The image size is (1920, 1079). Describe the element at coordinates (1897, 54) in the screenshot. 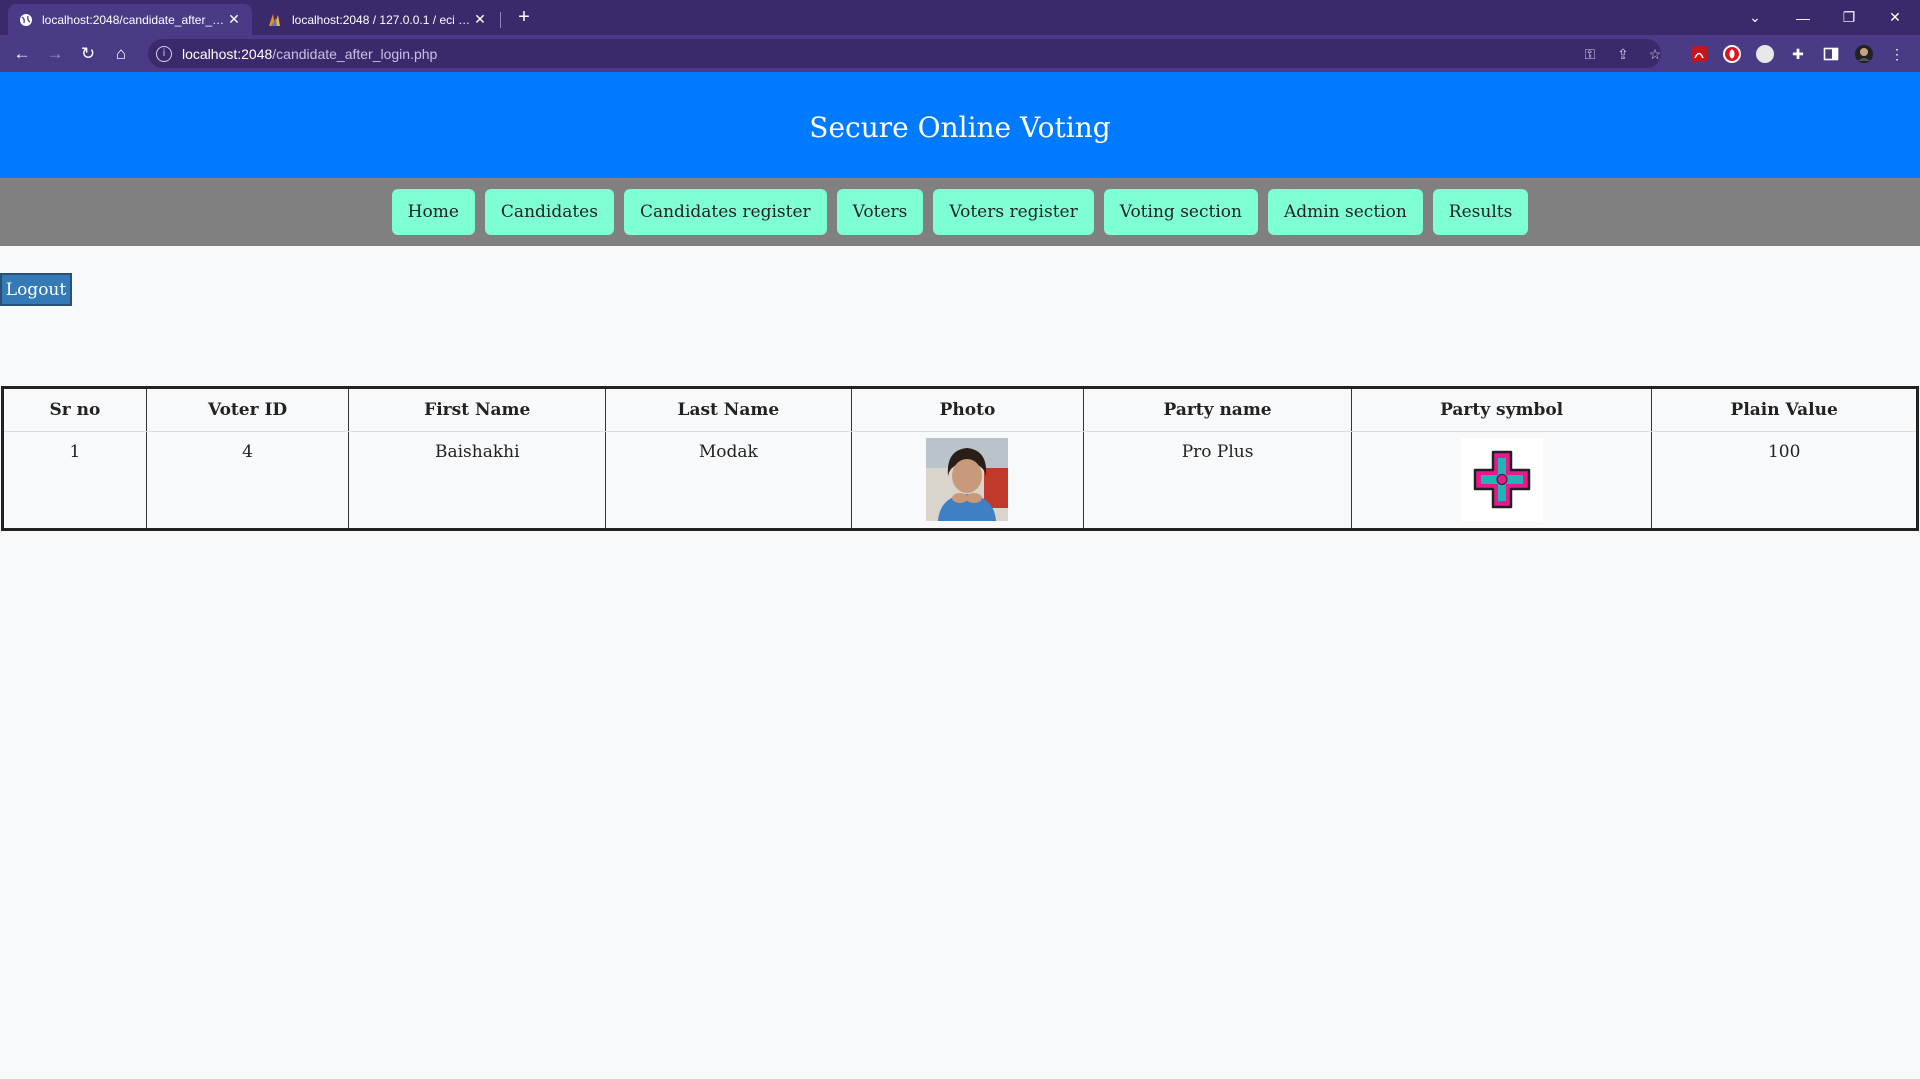

I see `menu-icon: ⋮` at that location.